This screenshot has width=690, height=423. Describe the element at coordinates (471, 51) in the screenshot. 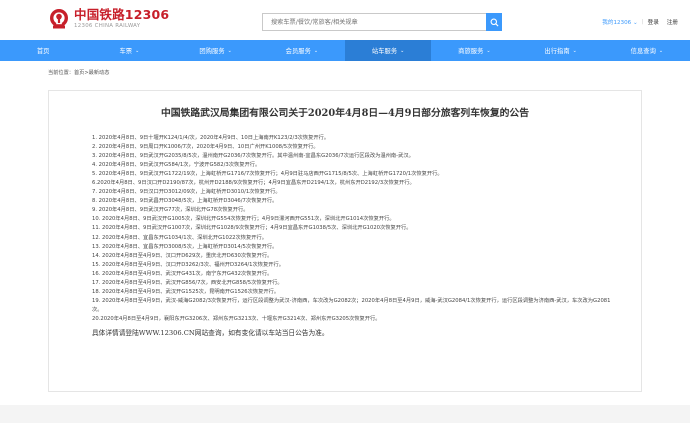

I see `nav-label: 商旅服务` at that location.